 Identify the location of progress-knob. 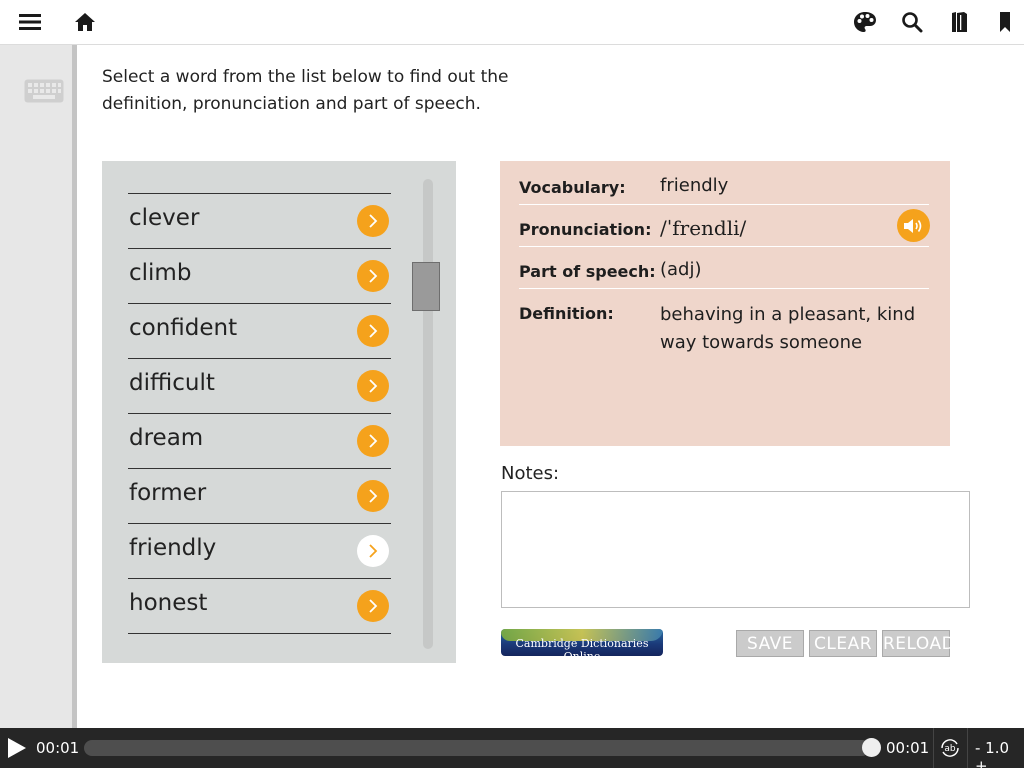
(871, 747).